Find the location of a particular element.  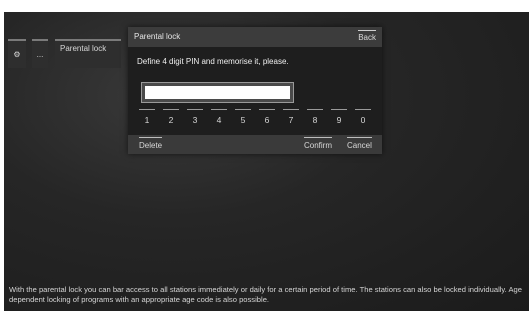

parental-lock-tile-label: Parental lock is located at coordinates (83, 48).